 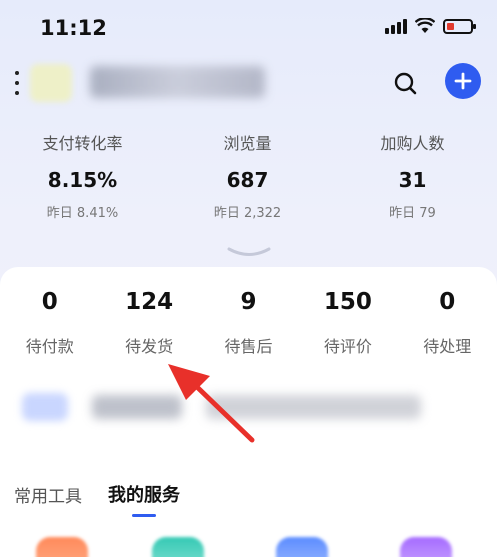 What do you see at coordinates (248, 346) in the screenshot?
I see `order-label: 待售后` at bounding box center [248, 346].